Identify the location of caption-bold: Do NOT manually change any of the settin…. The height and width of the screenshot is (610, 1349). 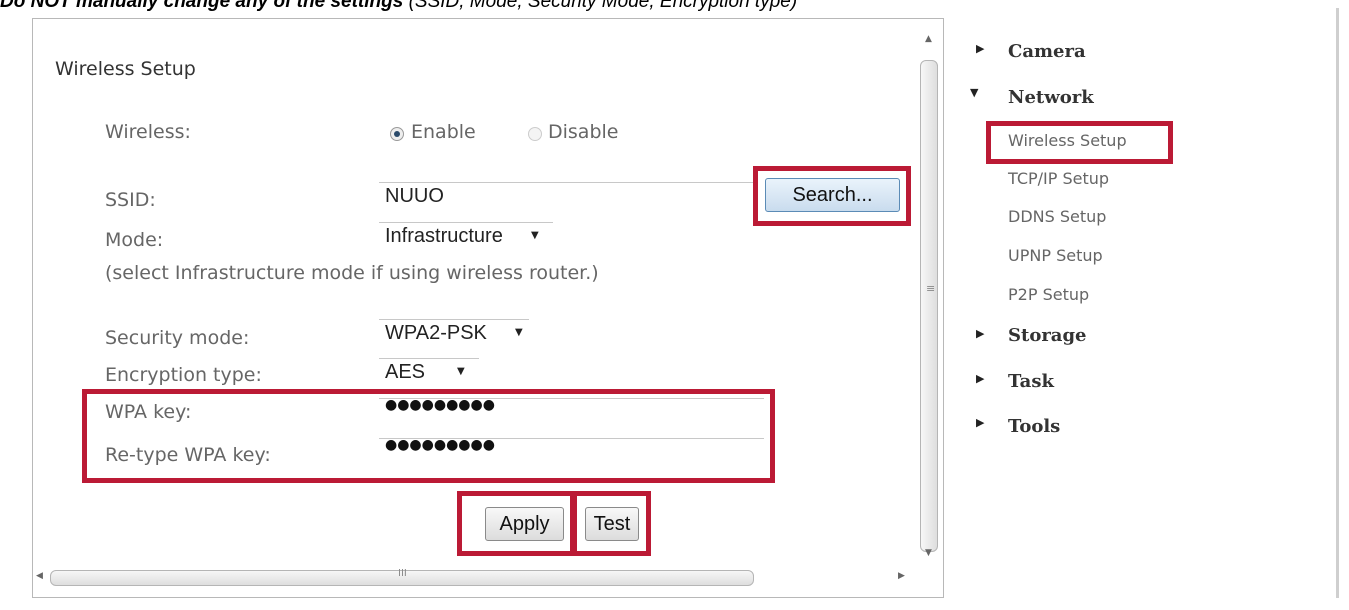
(202, 5).